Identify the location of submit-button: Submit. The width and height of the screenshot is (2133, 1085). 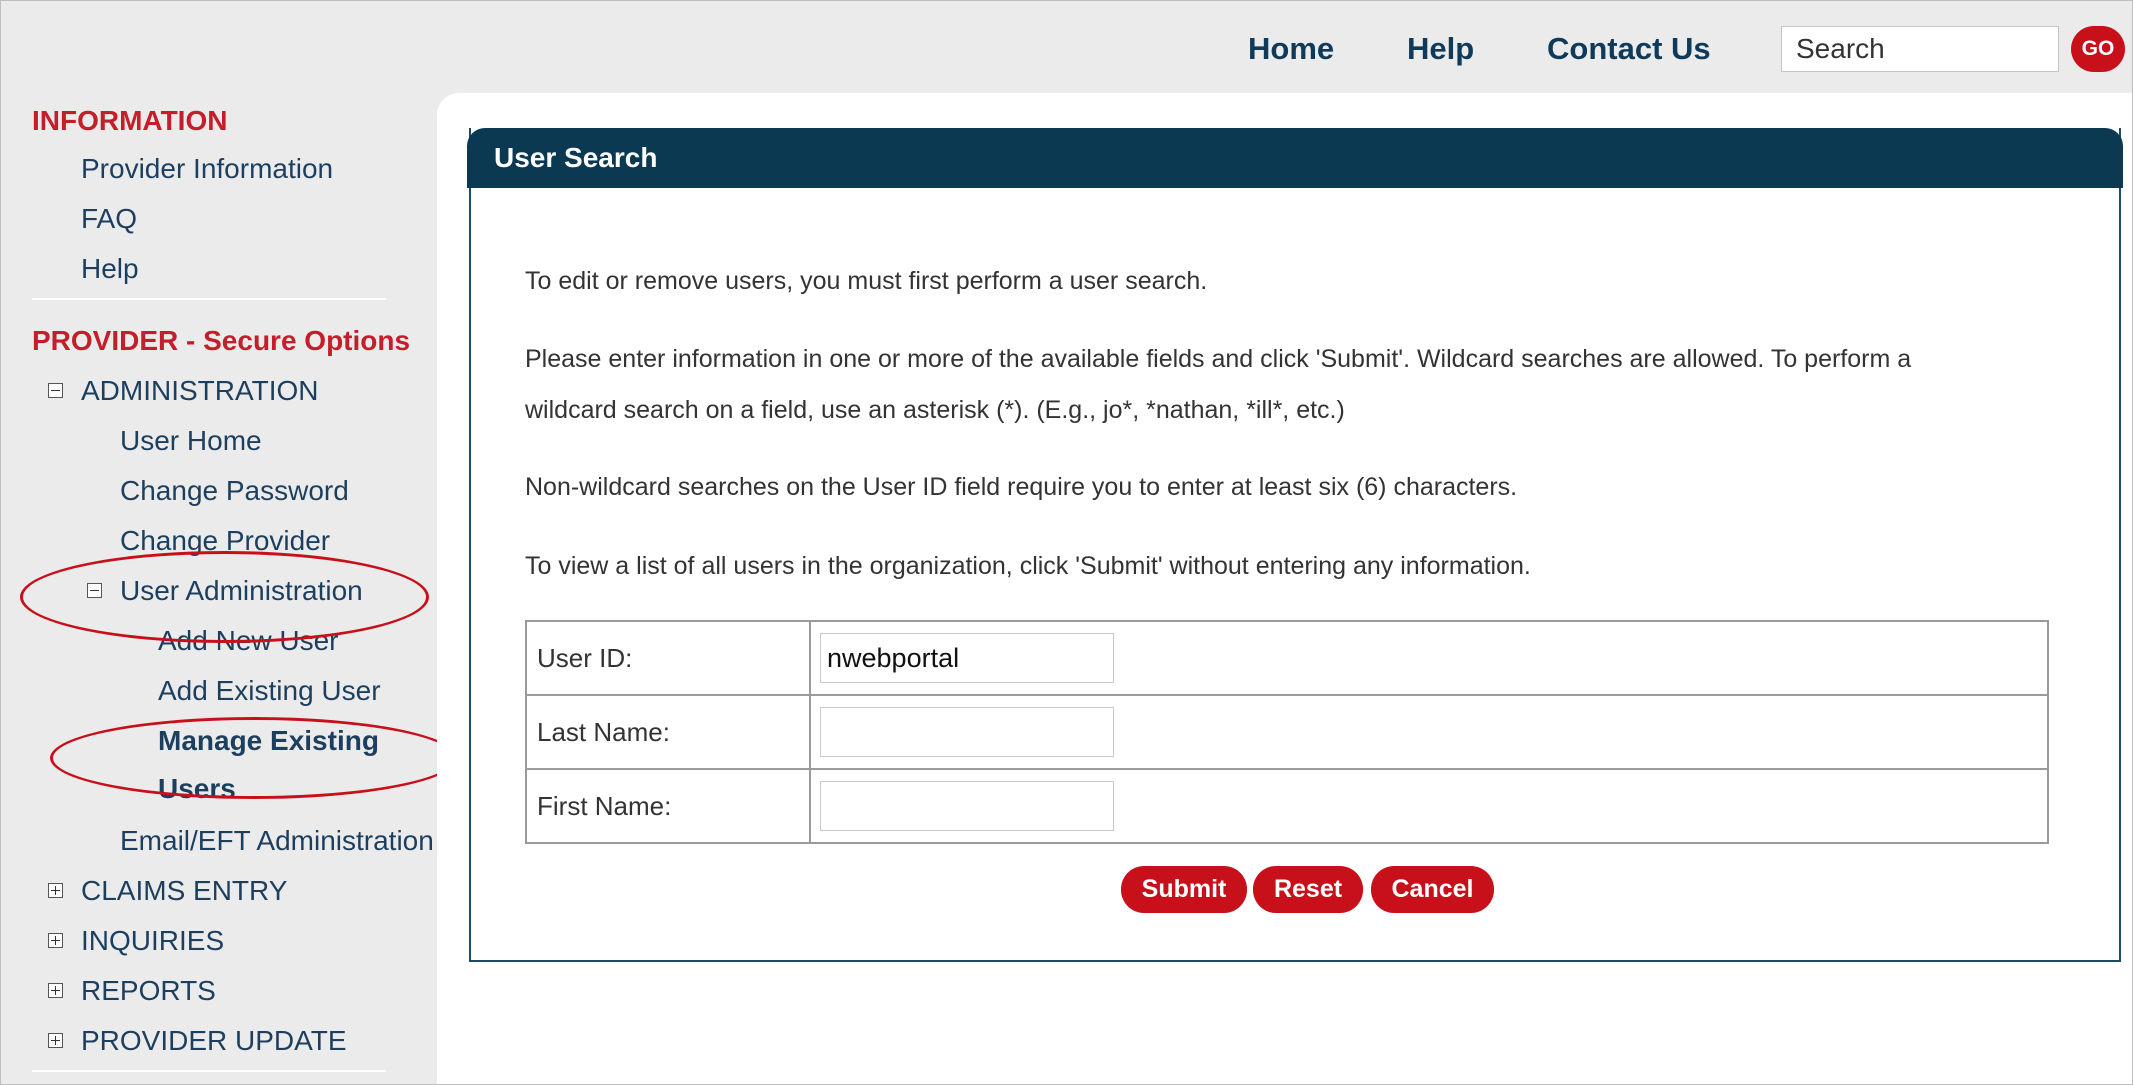
(1184, 889).